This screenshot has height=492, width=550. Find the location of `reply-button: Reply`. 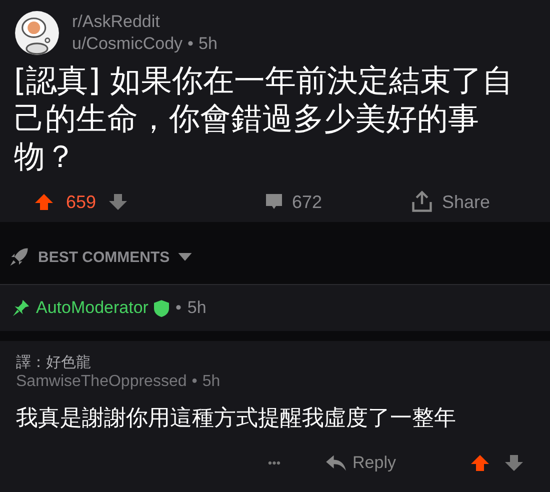

reply-button: Reply is located at coordinates (360, 463).